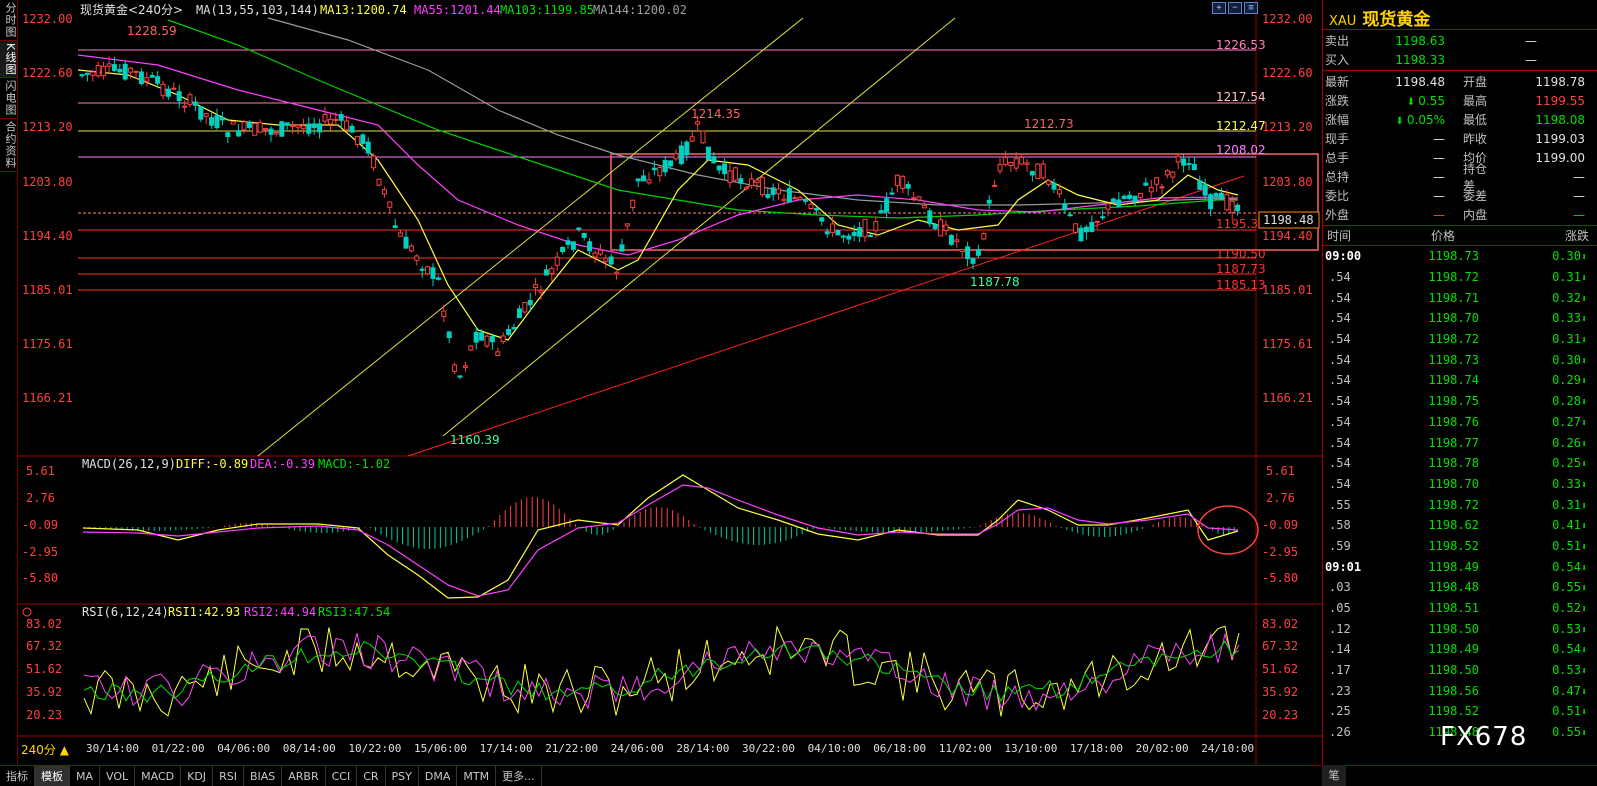  I want to click on zoom-in-icon: +, so click(1219, 8).